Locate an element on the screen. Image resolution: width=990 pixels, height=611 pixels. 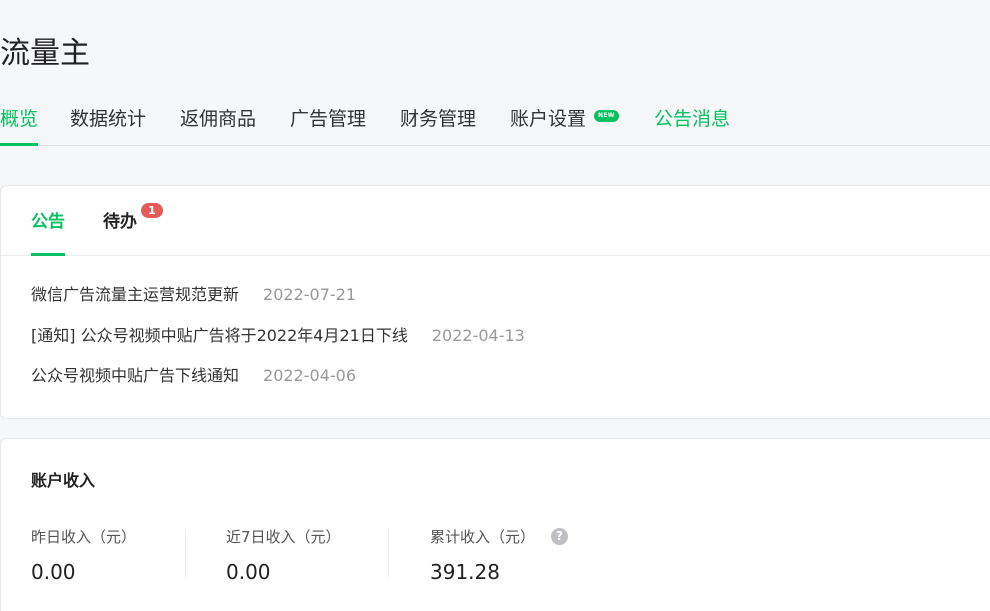
nav-tab-ad-management: 广告管理 is located at coordinates (328, 120).